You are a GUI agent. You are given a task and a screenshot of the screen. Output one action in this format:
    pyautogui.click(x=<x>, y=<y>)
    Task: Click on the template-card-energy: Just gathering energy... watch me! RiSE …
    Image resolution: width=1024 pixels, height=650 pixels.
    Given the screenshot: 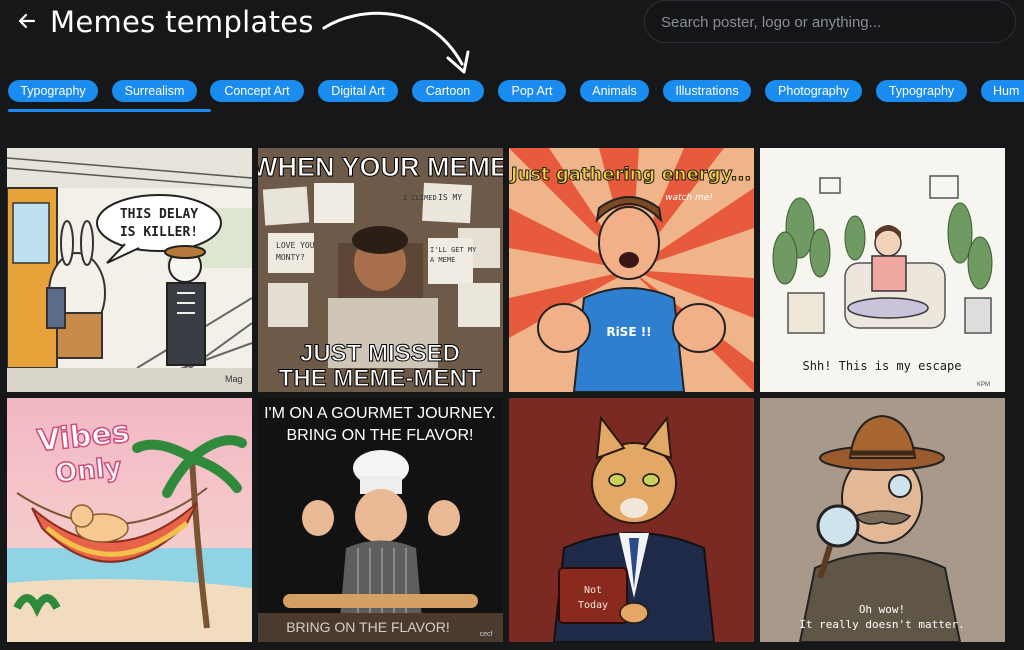 What is the action you would take?
    pyautogui.click(x=631, y=270)
    